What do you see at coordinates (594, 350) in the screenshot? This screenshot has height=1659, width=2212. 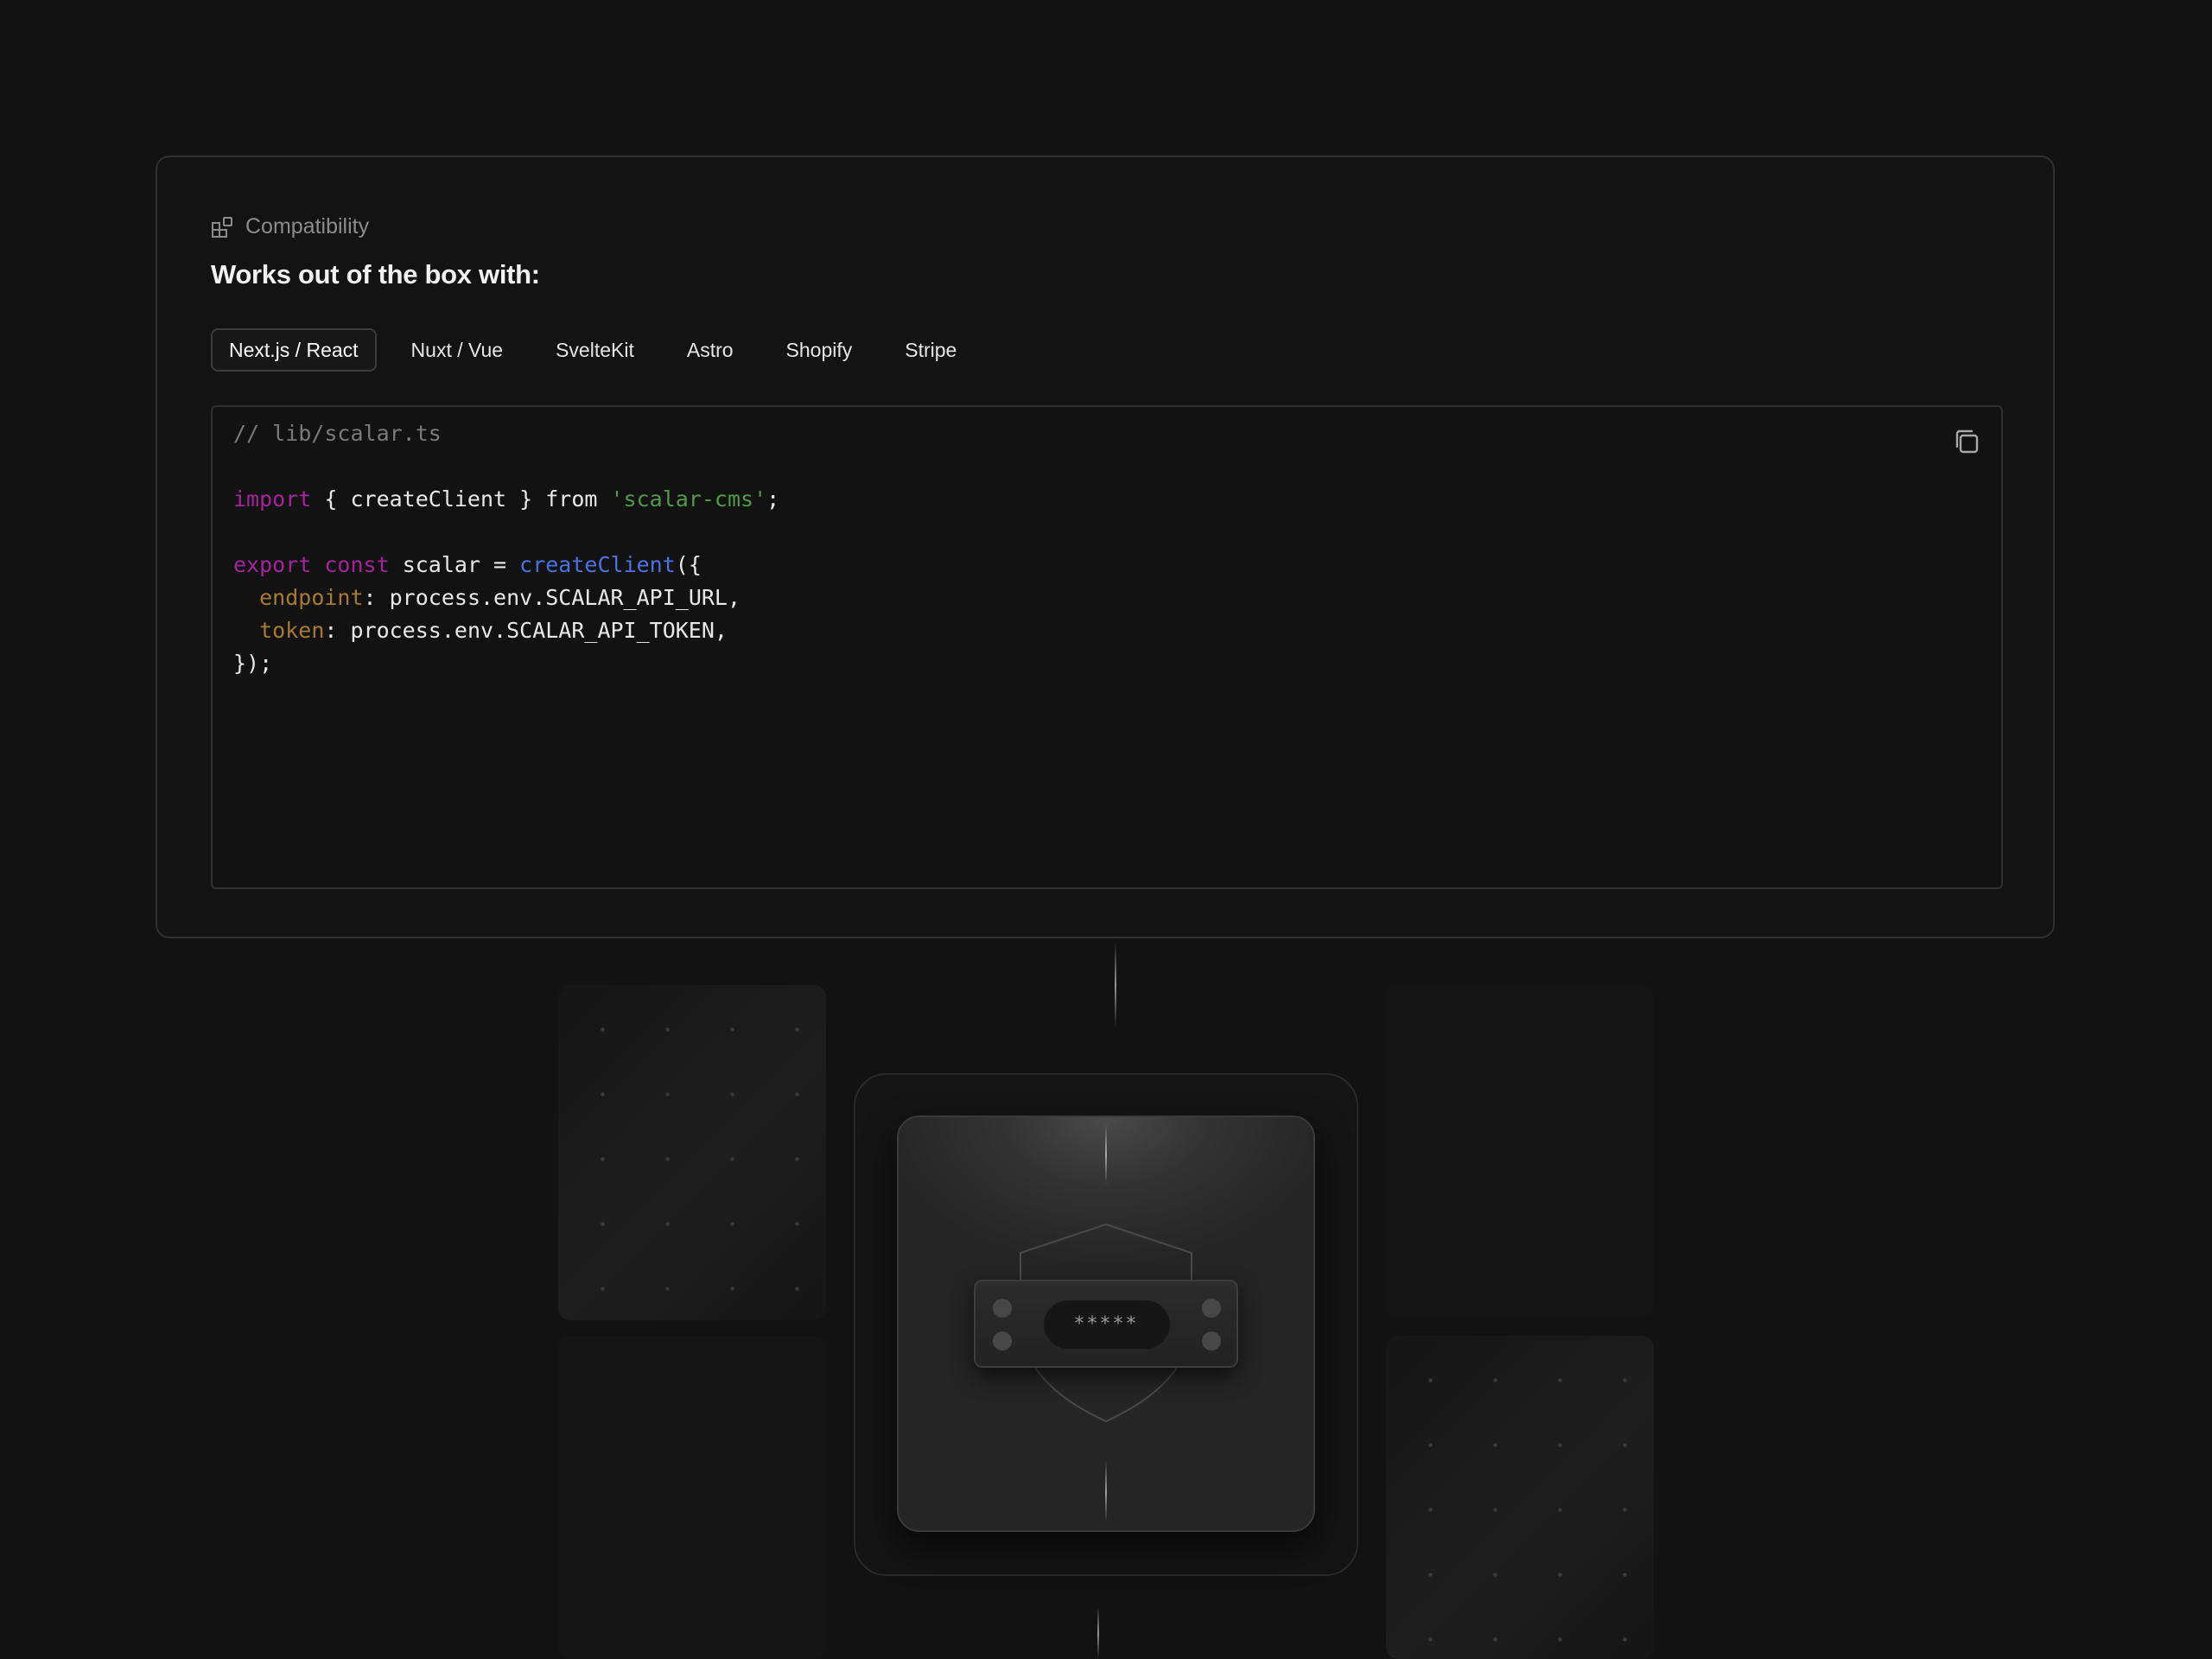 I see `tab-sveltekit: SvelteKit` at bounding box center [594, 350].